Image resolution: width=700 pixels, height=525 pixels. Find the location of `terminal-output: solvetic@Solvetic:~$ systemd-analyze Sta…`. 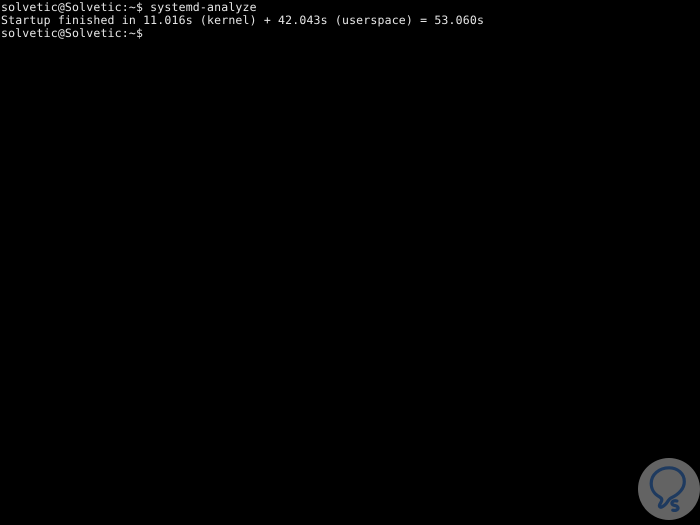

terminal-output: solvetic@Solvetic:~$ systemd-analyze Sta… is located at coordinates (350, 20).